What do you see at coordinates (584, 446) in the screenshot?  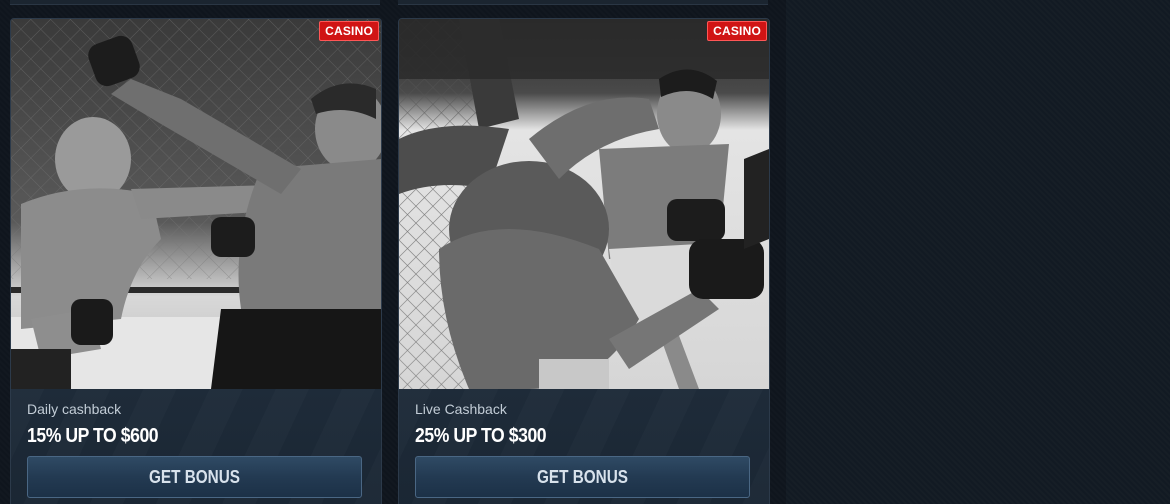 I see `promo-card-body: Live Cashback 25% UP TO $300 GET BONUS` at bounding box center [584, 446].